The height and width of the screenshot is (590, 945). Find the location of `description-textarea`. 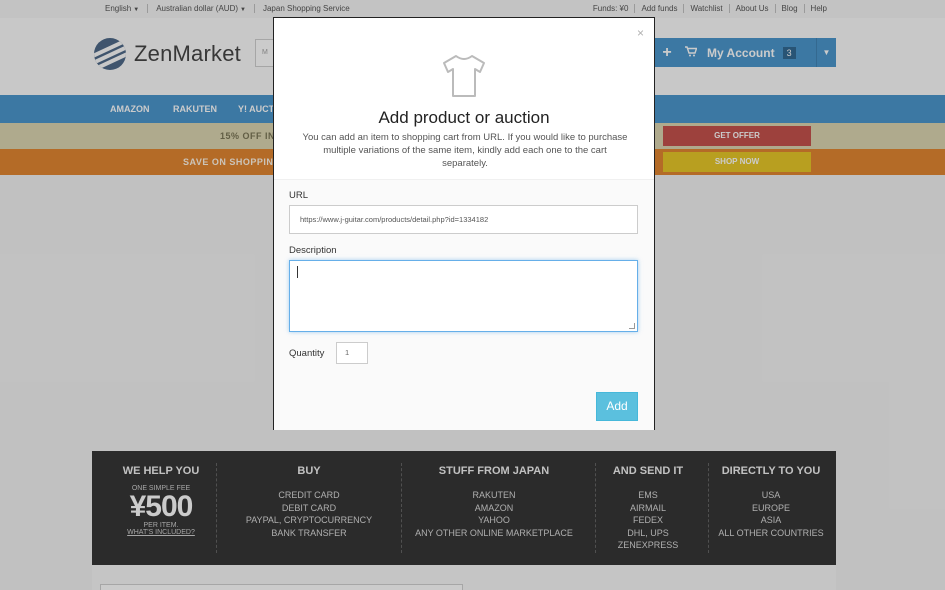

description-textarea is located at coordinates (463, 296).